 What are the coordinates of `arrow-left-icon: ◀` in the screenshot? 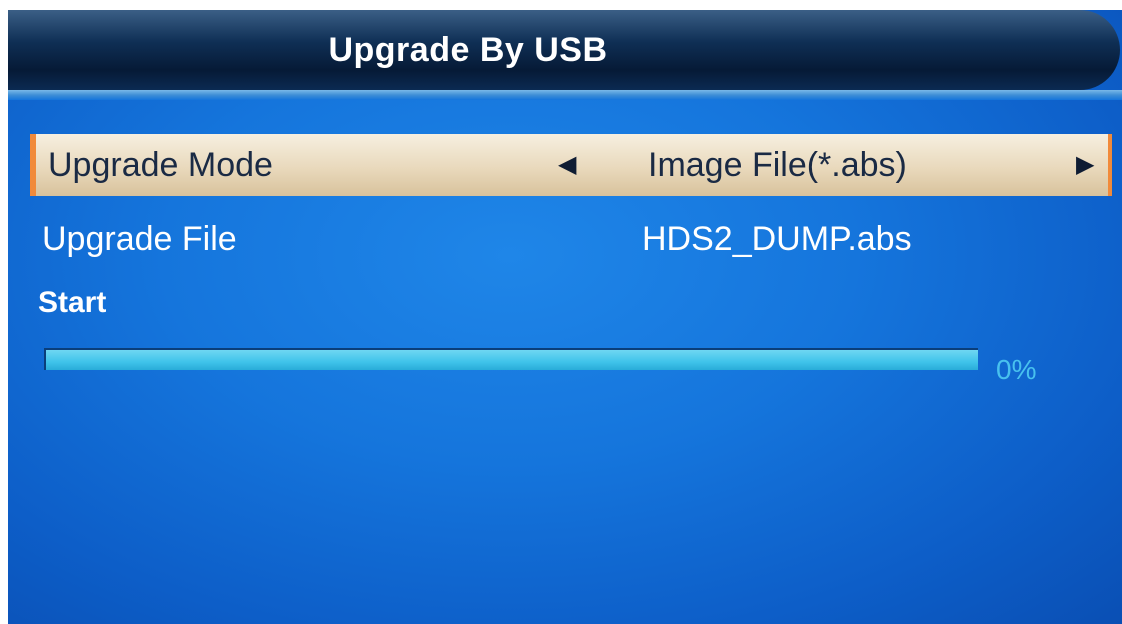 It's located at (567, 165).